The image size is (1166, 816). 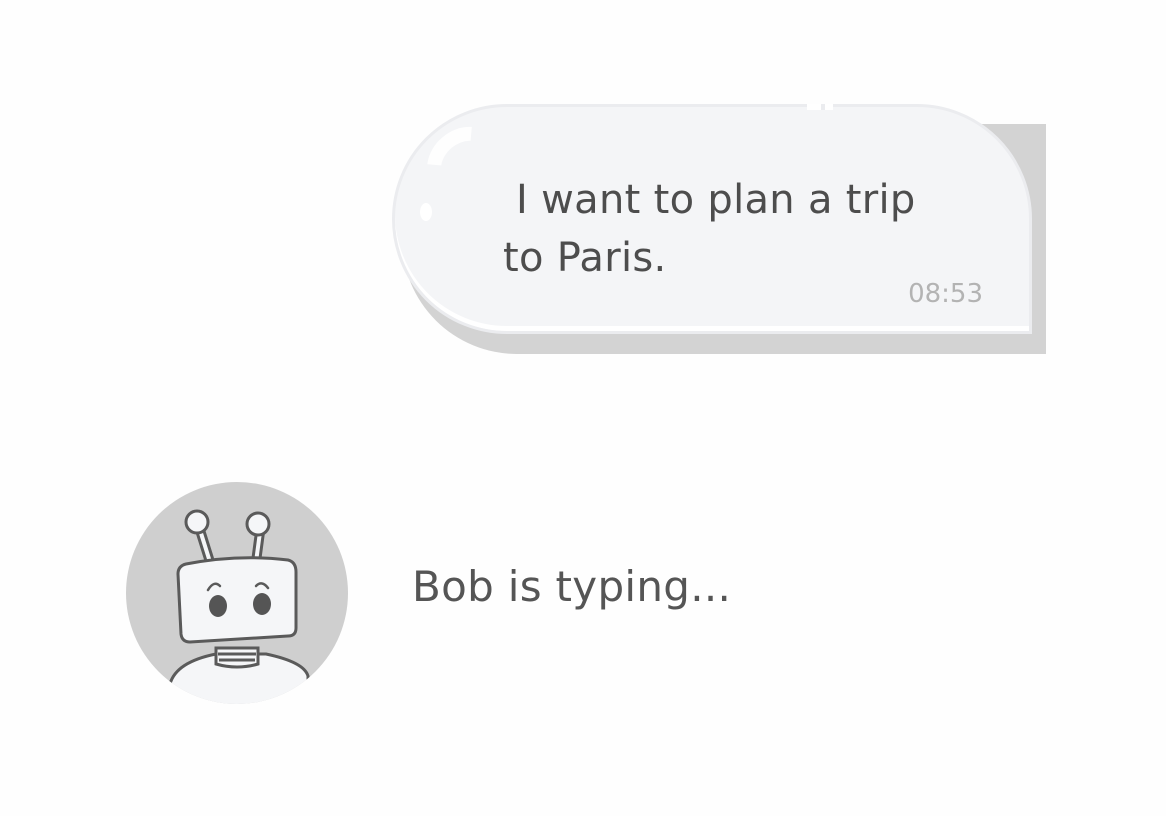 What do you see at coordinates (820, 107) in the screenshot?
I see `bubble-edge-gap` at bounding box center [820, 107].